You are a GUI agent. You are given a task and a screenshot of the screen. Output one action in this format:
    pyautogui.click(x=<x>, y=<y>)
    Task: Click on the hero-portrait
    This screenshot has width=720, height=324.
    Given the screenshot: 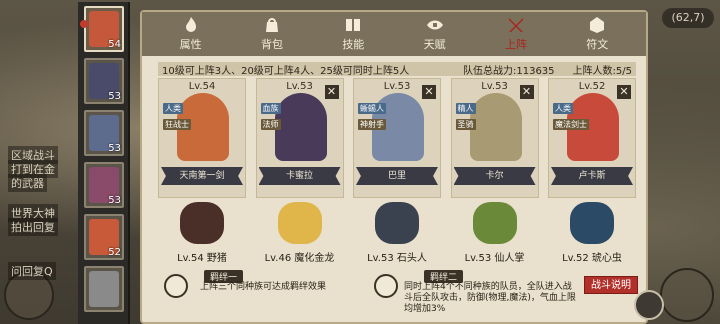 What is the action you would take?
    pyautogui.click(x=104, y=289)
    